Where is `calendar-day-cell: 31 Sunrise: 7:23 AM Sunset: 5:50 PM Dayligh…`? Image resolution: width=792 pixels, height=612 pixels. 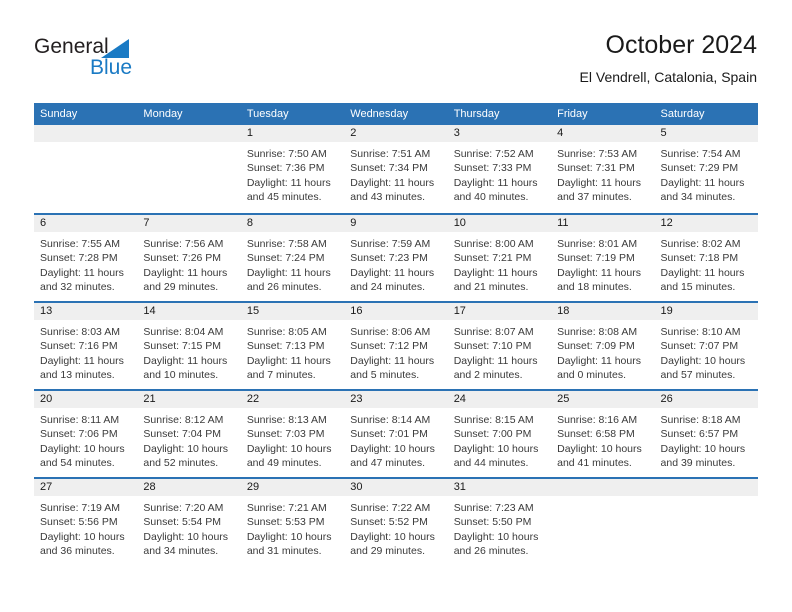
calendar-day-cell: 31 Sunrise: 7:23 AM Sunset: 5:50 PM Dayligh… is located at coordinates (499, 522).